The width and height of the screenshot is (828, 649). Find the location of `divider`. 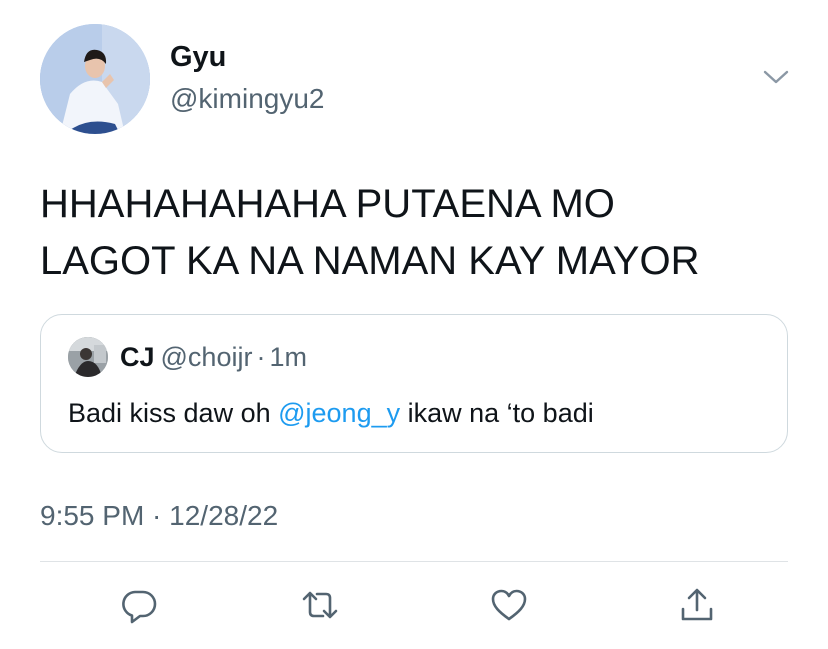

divider is located at coordinates (414, 561).